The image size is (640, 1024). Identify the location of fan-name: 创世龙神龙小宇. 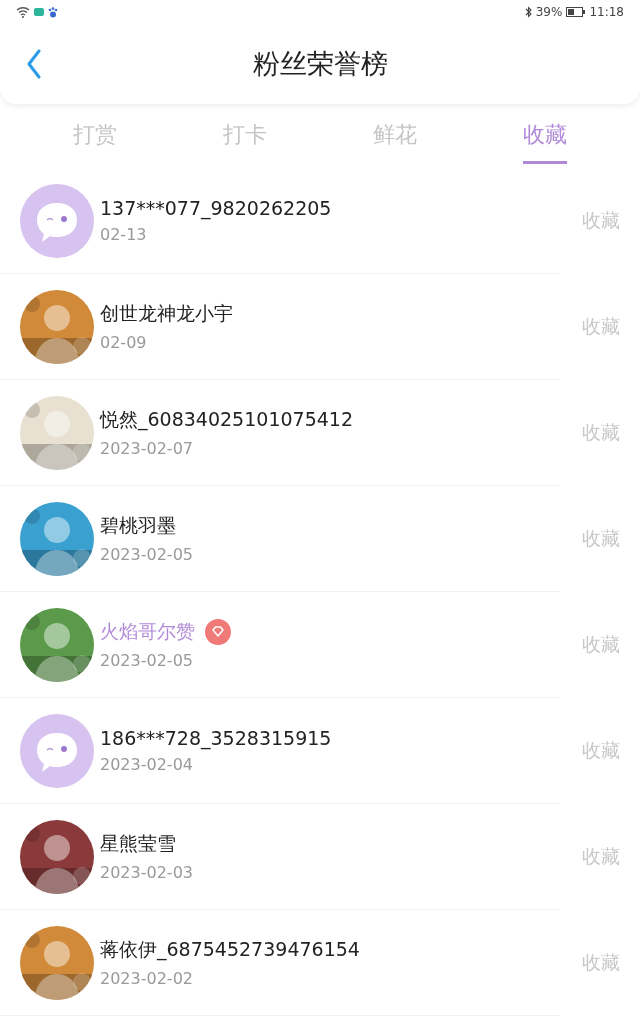
(166, 313).